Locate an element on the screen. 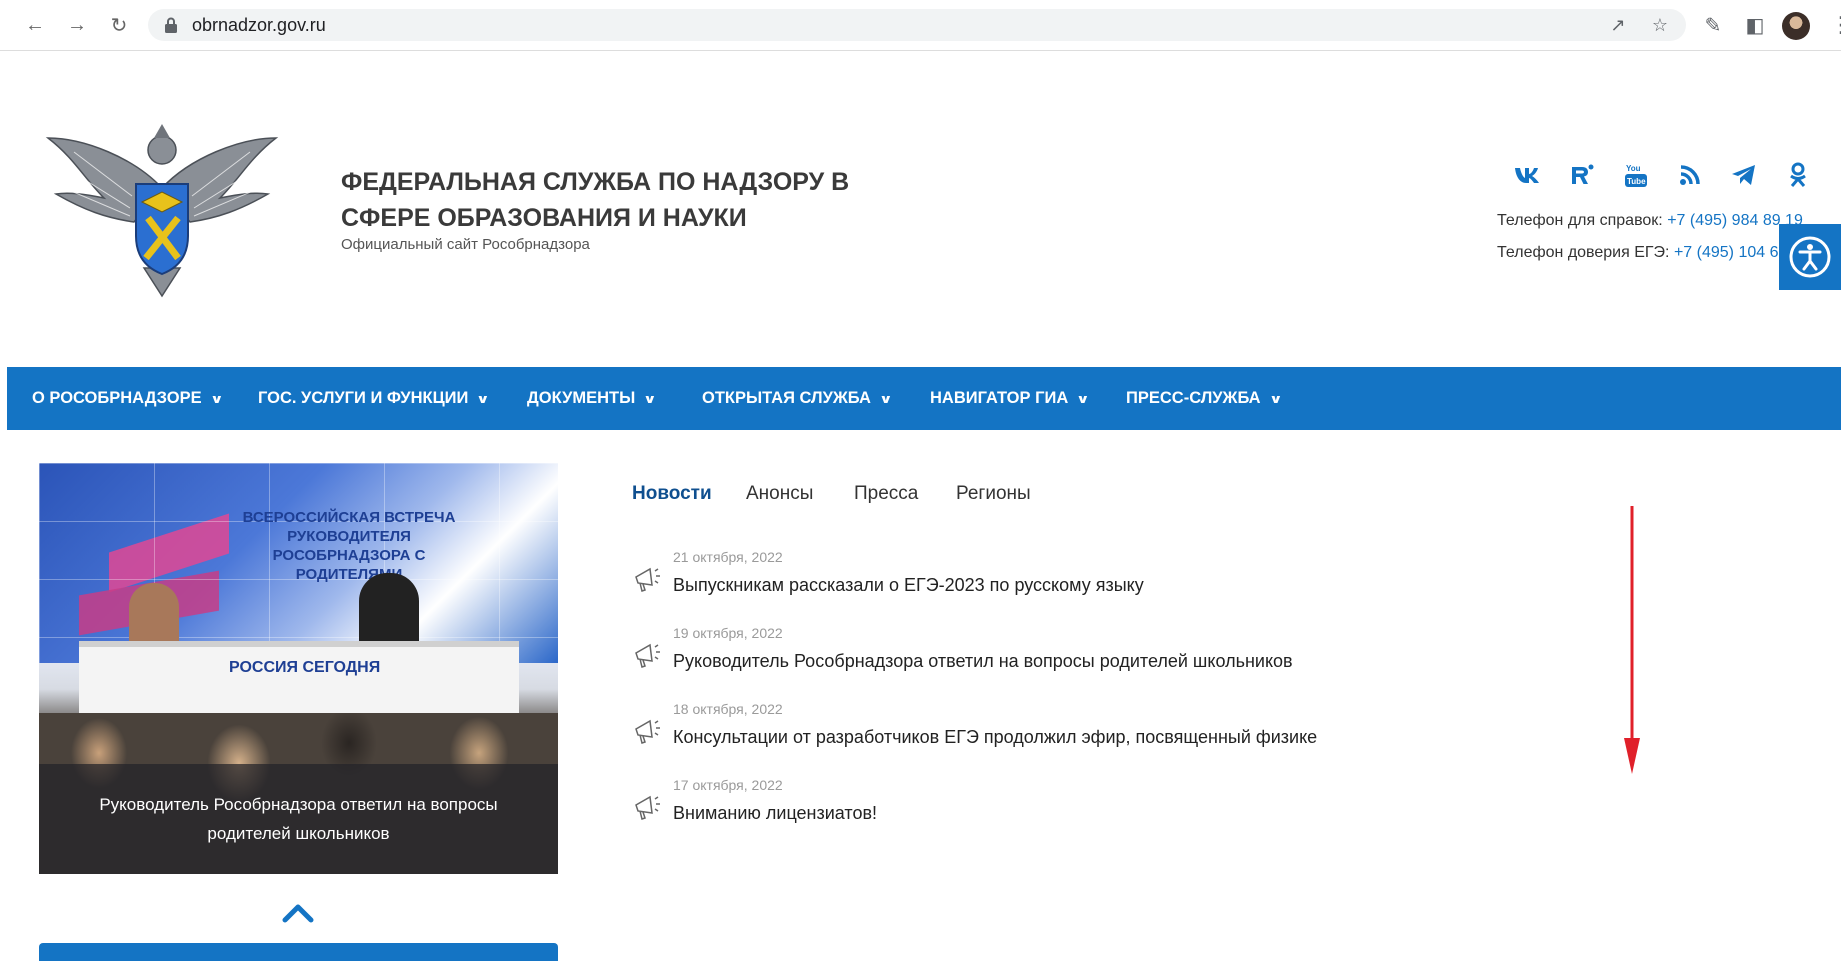 The width and height of the screenshot is (1841, 961). svg-text: You is located at coordinates (1633, 168).